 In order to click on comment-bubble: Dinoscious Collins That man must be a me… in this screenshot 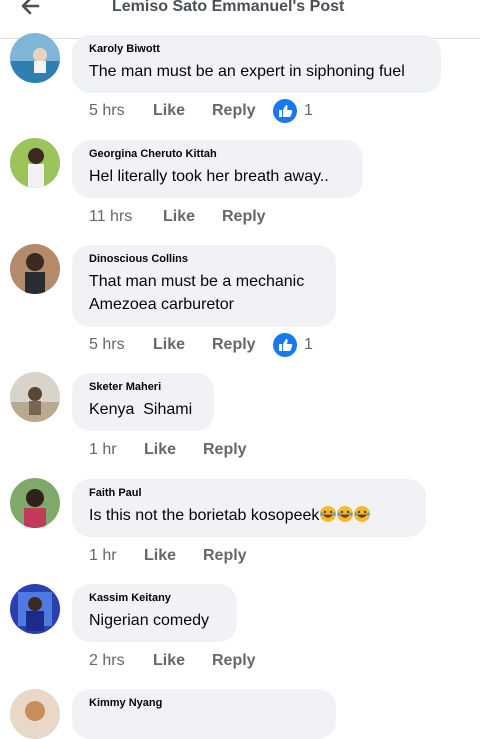, I will do `click(204, 286)`.